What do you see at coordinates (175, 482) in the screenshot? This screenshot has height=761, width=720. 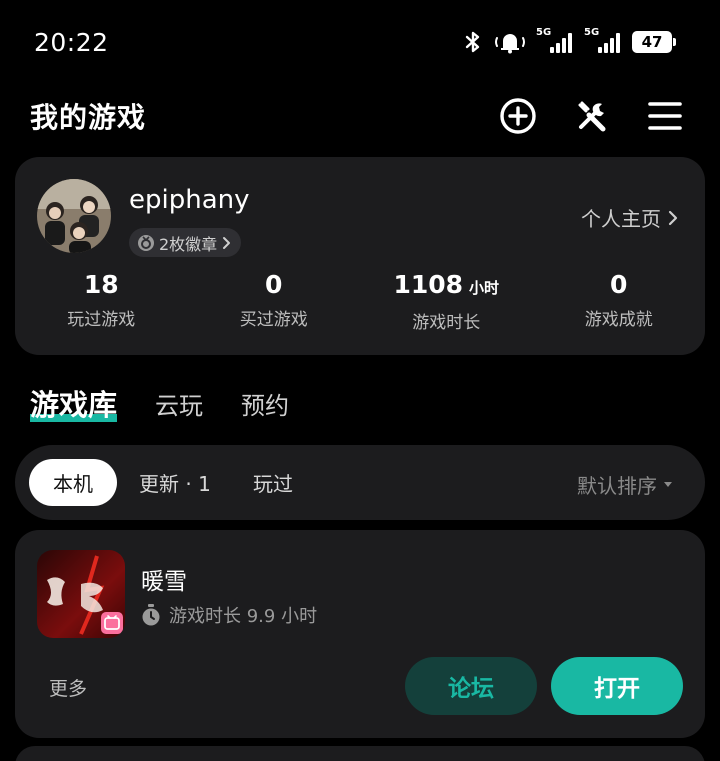 I see `filter-updates: 更新 · 1` at bounding box center [175, 482].